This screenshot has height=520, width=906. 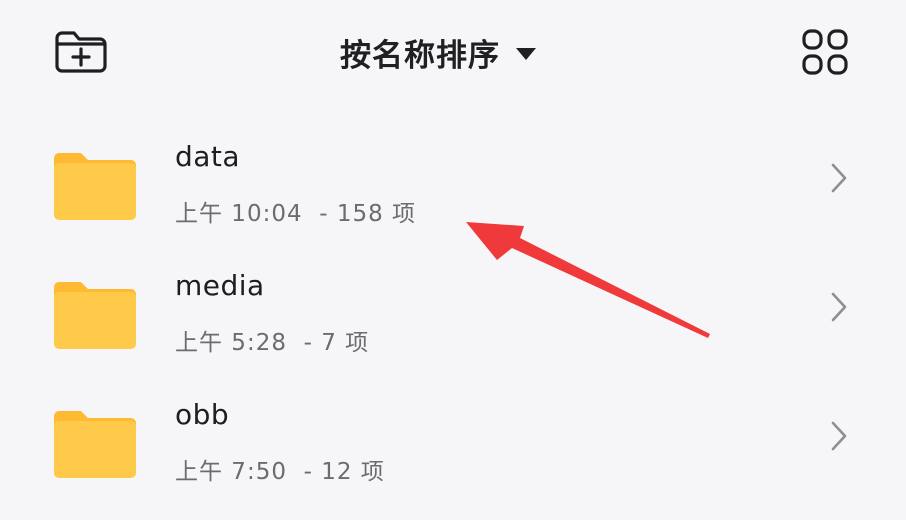 I want to click on folder-plus-icon, so click(x=81, y=52).